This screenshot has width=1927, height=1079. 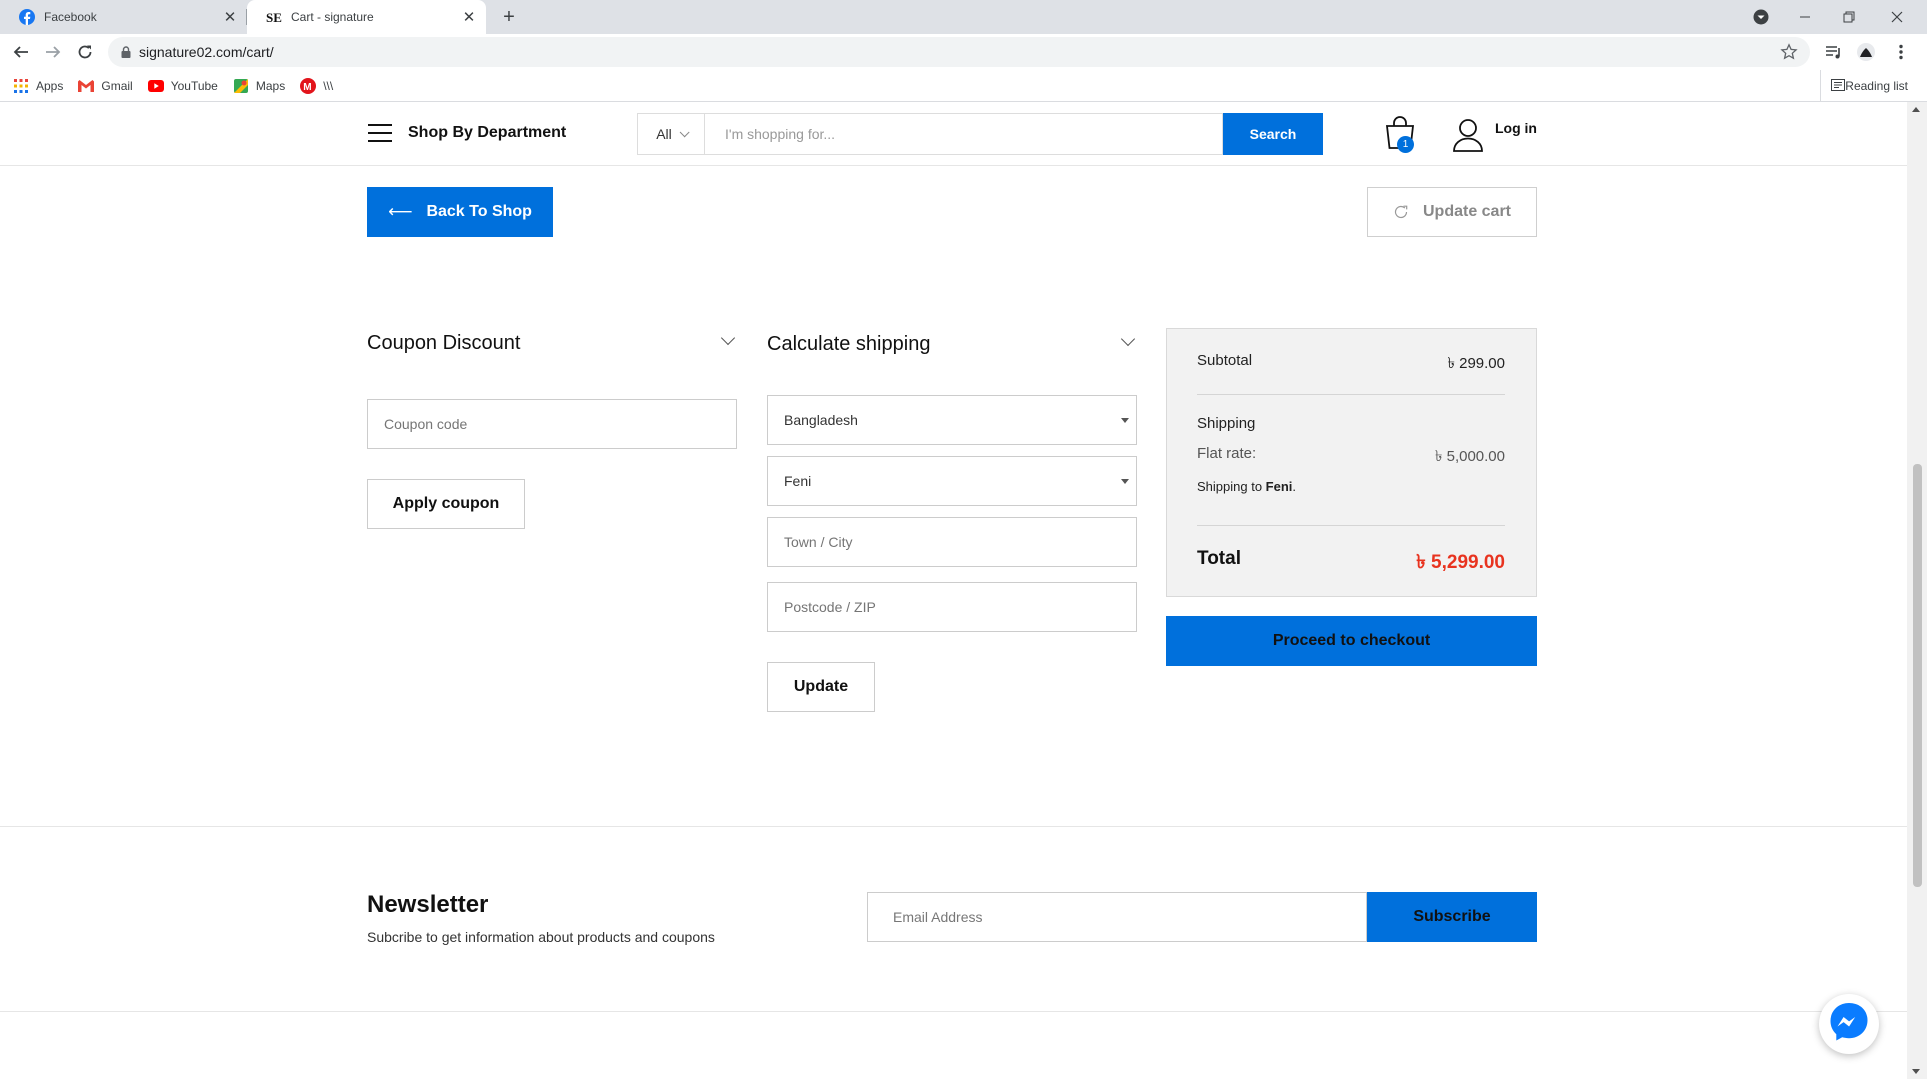 What do you see at coordinates (1117, 917) in the screenshot?
I see `newsletter-email-input` at bounding box center [1117, 917].